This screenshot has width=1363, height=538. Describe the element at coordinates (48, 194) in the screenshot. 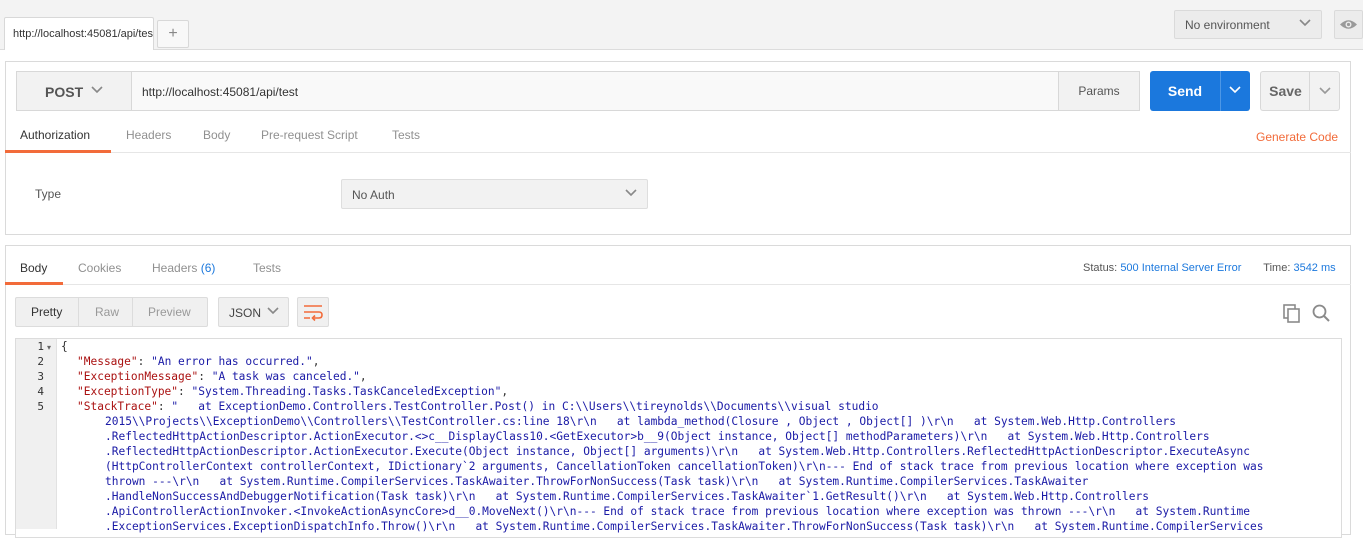

I see `auth-type-label: Type` at that location.